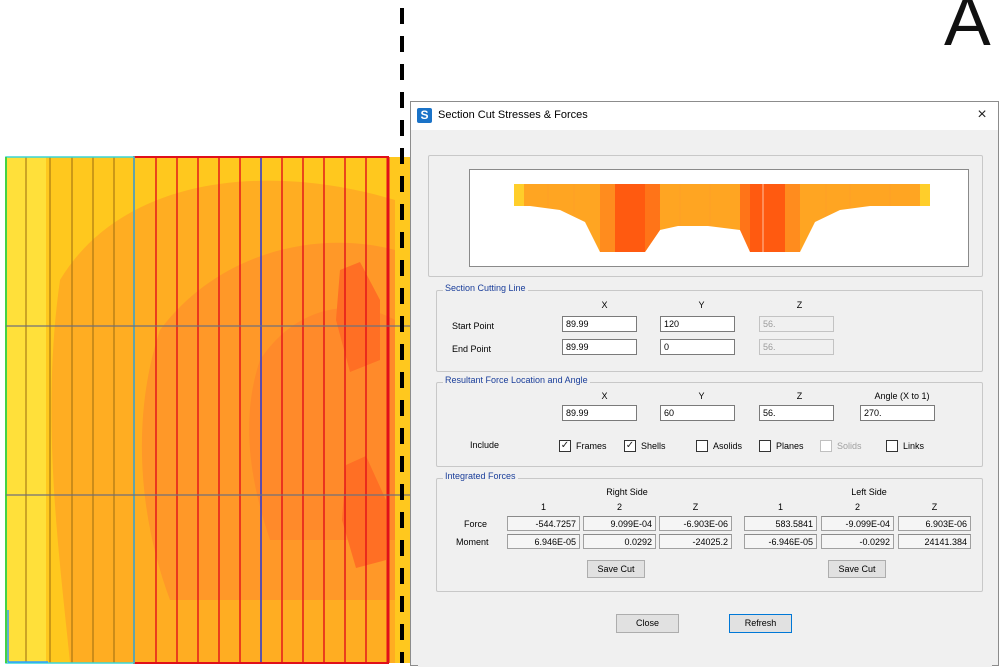 Image resolution: width=999 pixels, height=667 pixels. Describe the element at coordinates (697, 324) in the screenshot. I see `start-y-field: 120` at that location.